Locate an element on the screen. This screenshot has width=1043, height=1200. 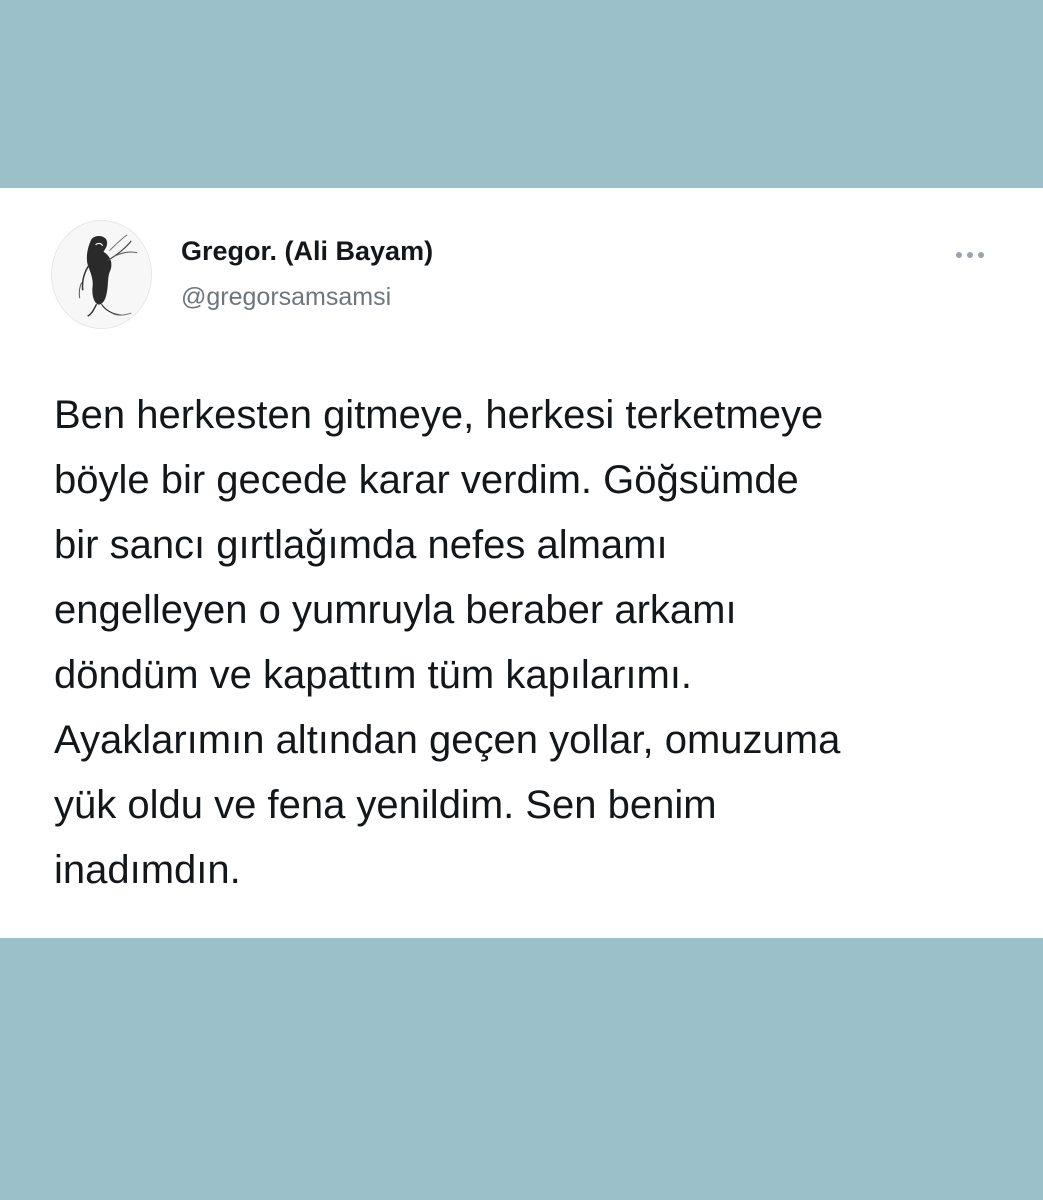
author-handle: @gregorsamsamsi is located at coordinates (286, 297).